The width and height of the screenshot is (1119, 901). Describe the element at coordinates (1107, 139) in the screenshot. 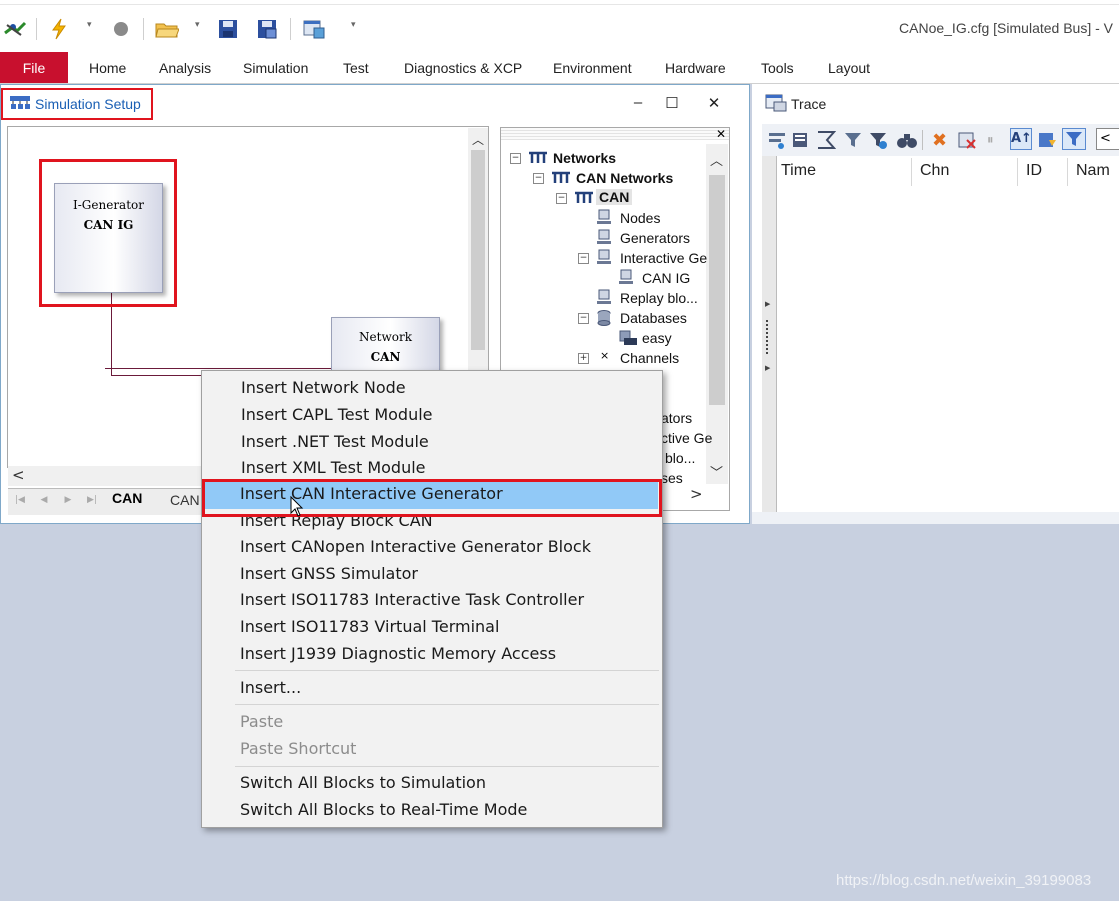

I see `trace-dropdown: <` at that location.